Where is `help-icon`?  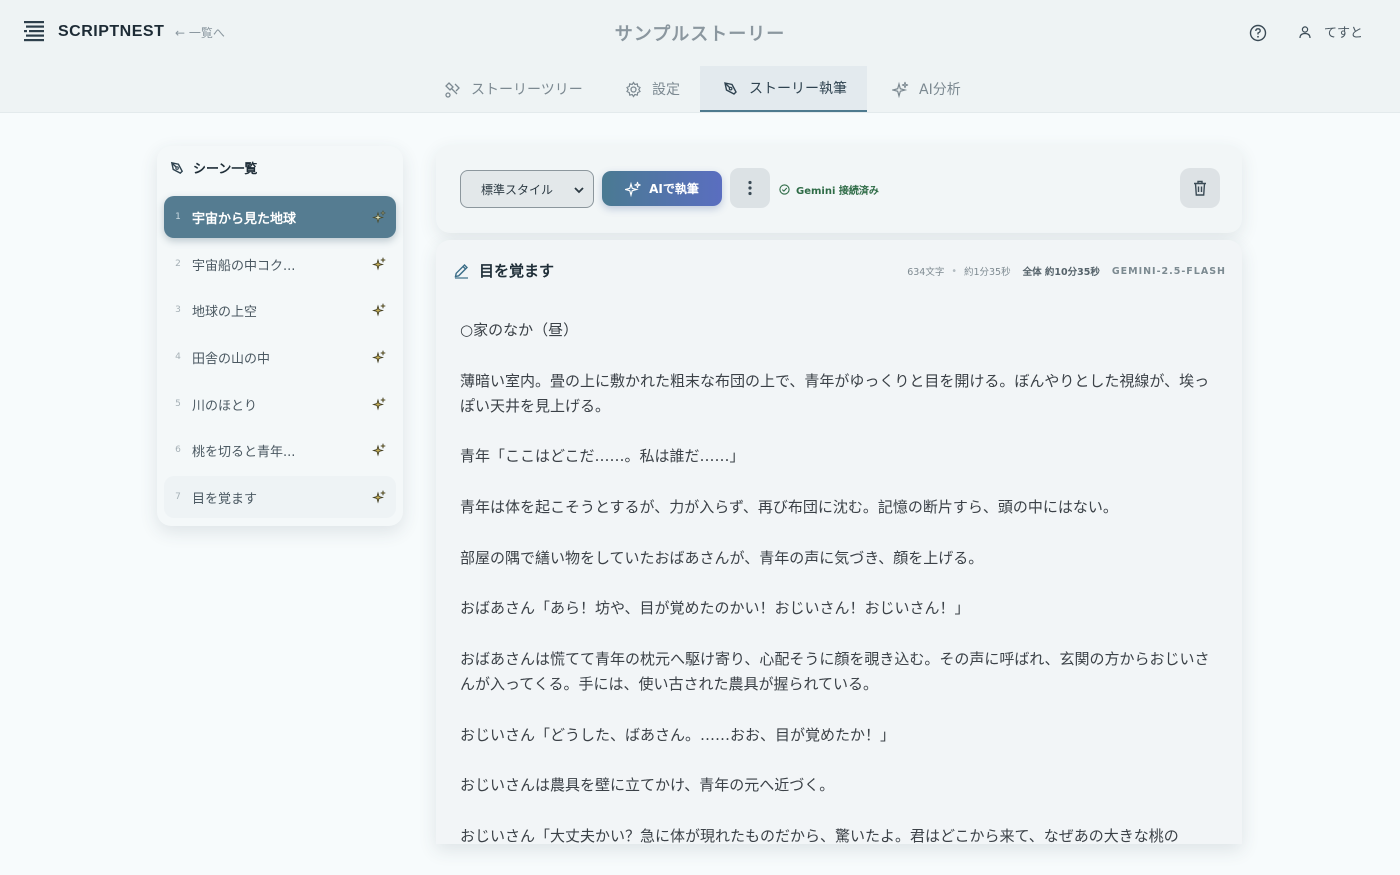 help-icon is located at coordinates (1258, 33).